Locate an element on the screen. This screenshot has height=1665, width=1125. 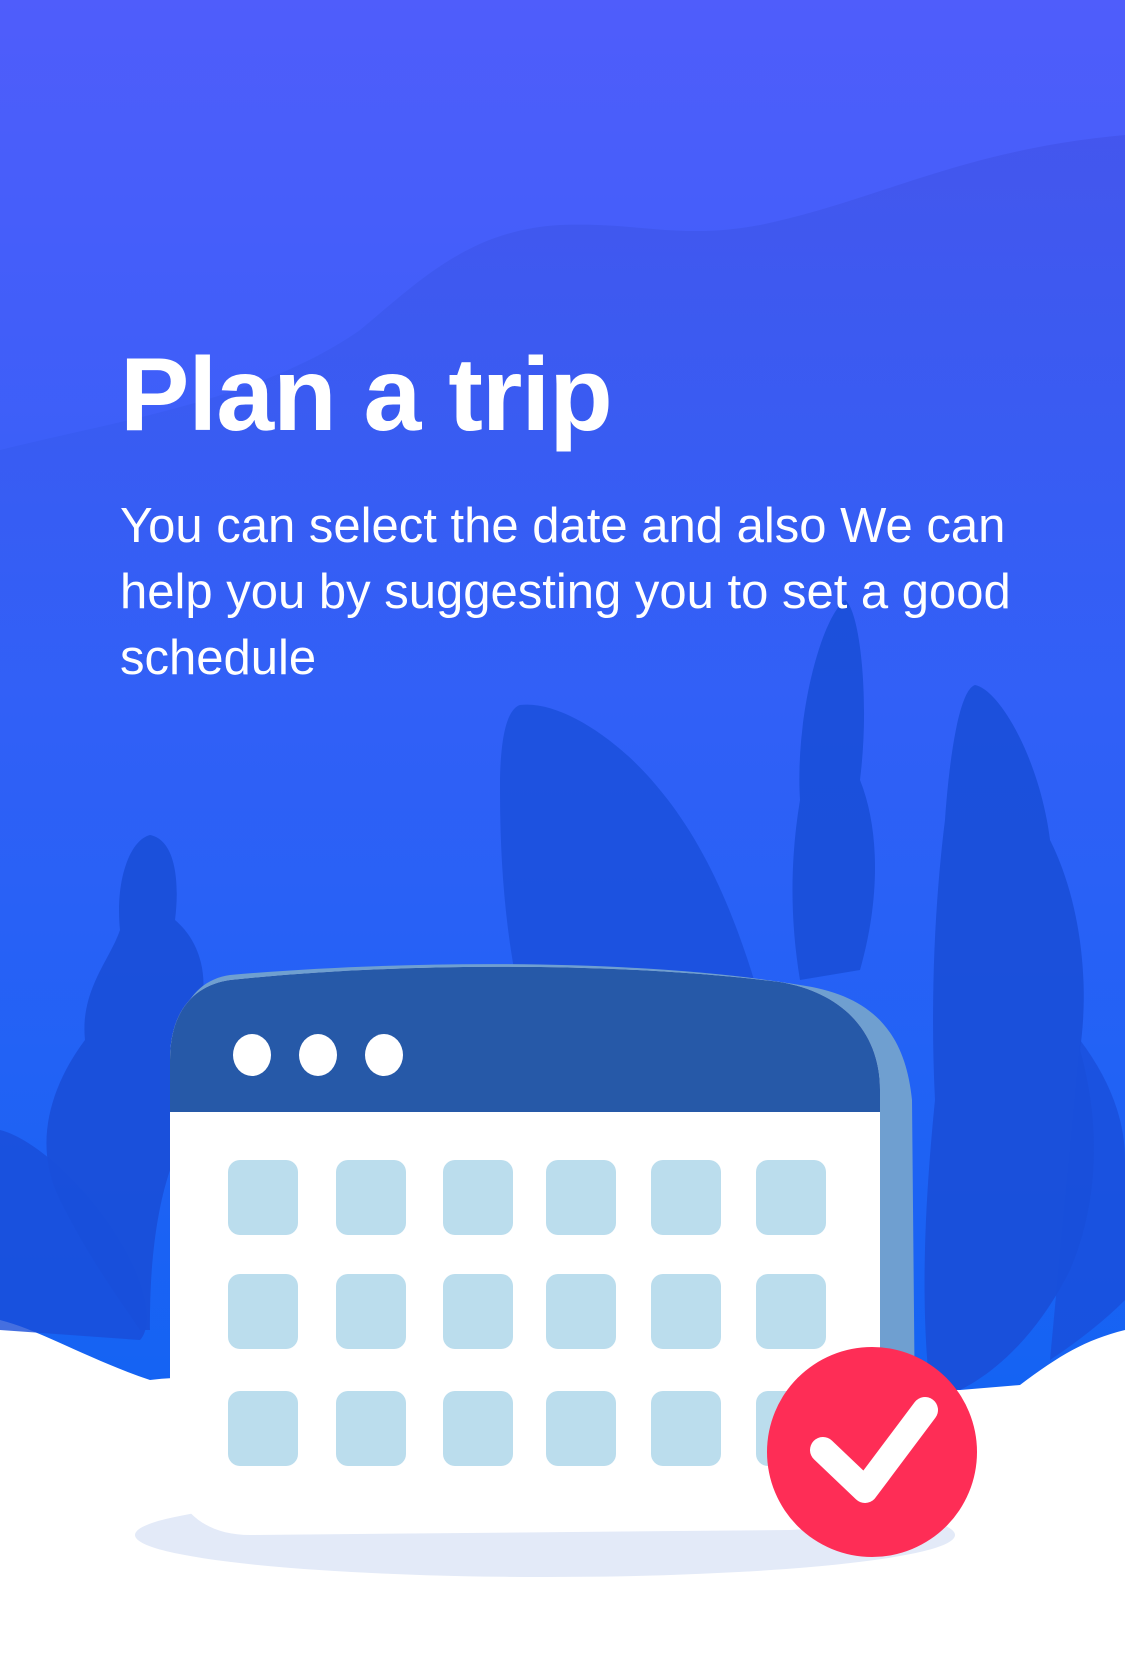
checkmark-icon is located at coordinates (872, 1452).